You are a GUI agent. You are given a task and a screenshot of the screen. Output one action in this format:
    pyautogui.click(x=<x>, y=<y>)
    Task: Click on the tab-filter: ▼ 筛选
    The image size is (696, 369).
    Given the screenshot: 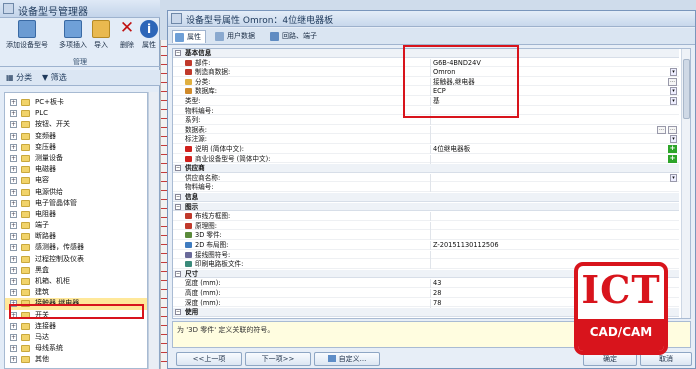 What is the action you would take?
    pyautogui.click(x=54, y=78)
    